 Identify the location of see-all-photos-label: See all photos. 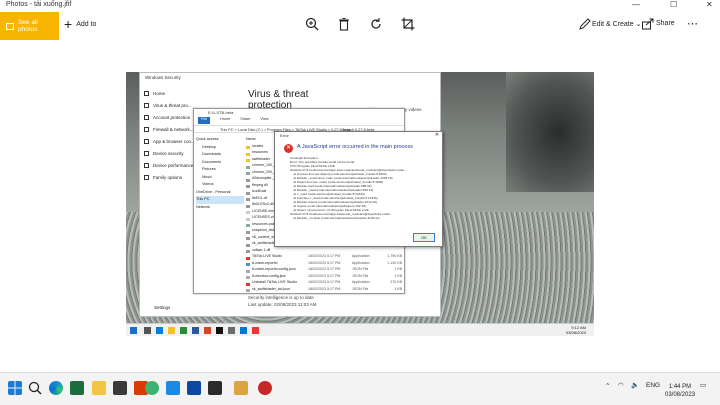
(27, 26).